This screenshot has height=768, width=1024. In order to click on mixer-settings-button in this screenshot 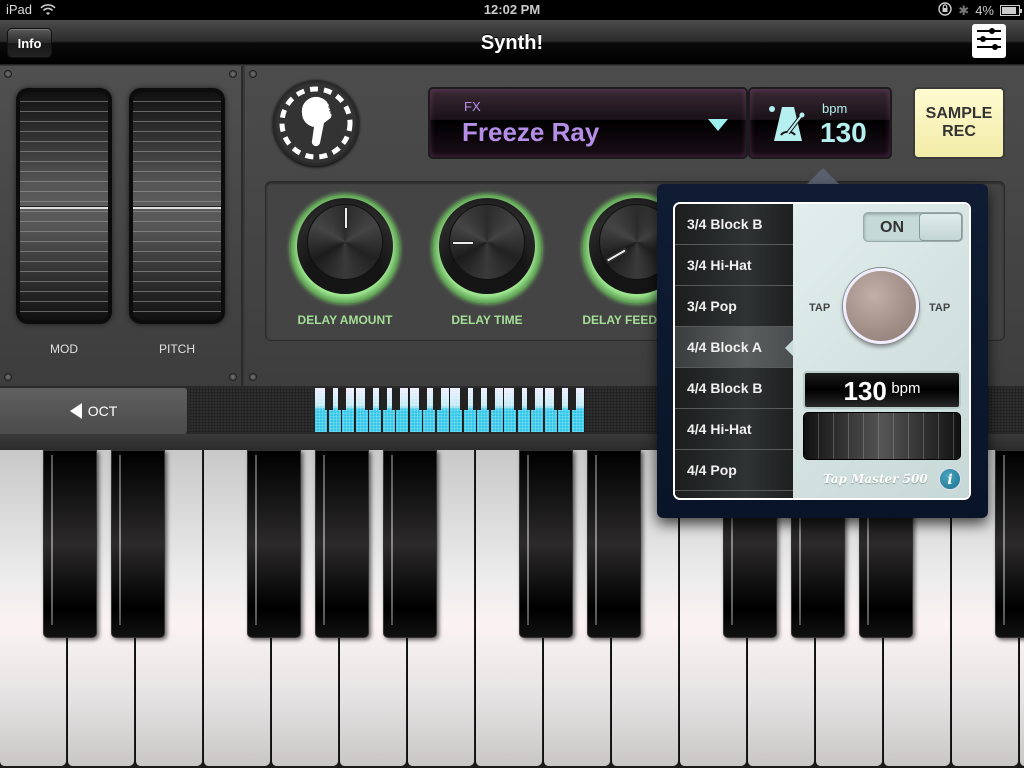, I will do `click(989, 41)`.